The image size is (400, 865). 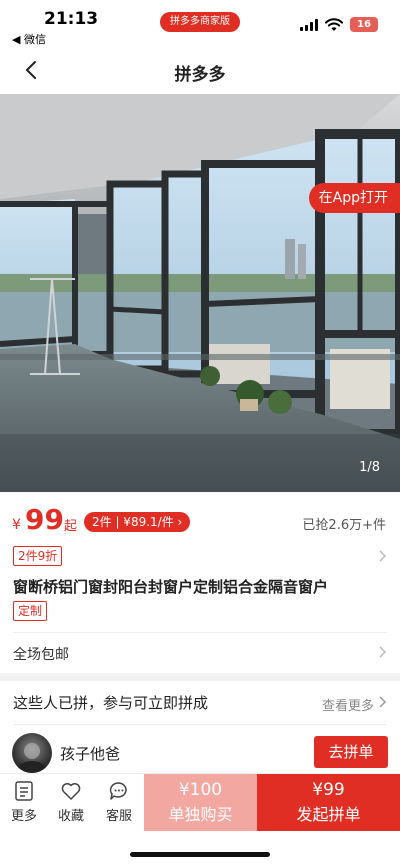 What do you see at coordinates (71, 19) in the screenshot?
I see `status-time: 21:13` at bounding box center [71, 19].